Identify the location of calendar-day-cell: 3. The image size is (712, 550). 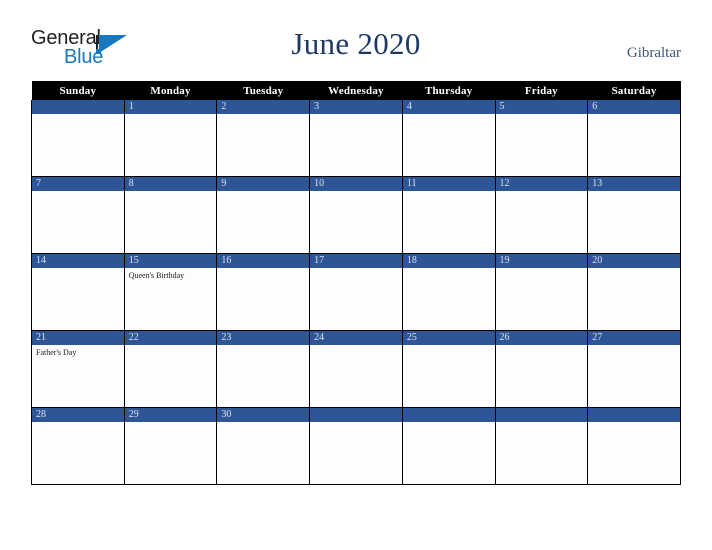
(356, 138).